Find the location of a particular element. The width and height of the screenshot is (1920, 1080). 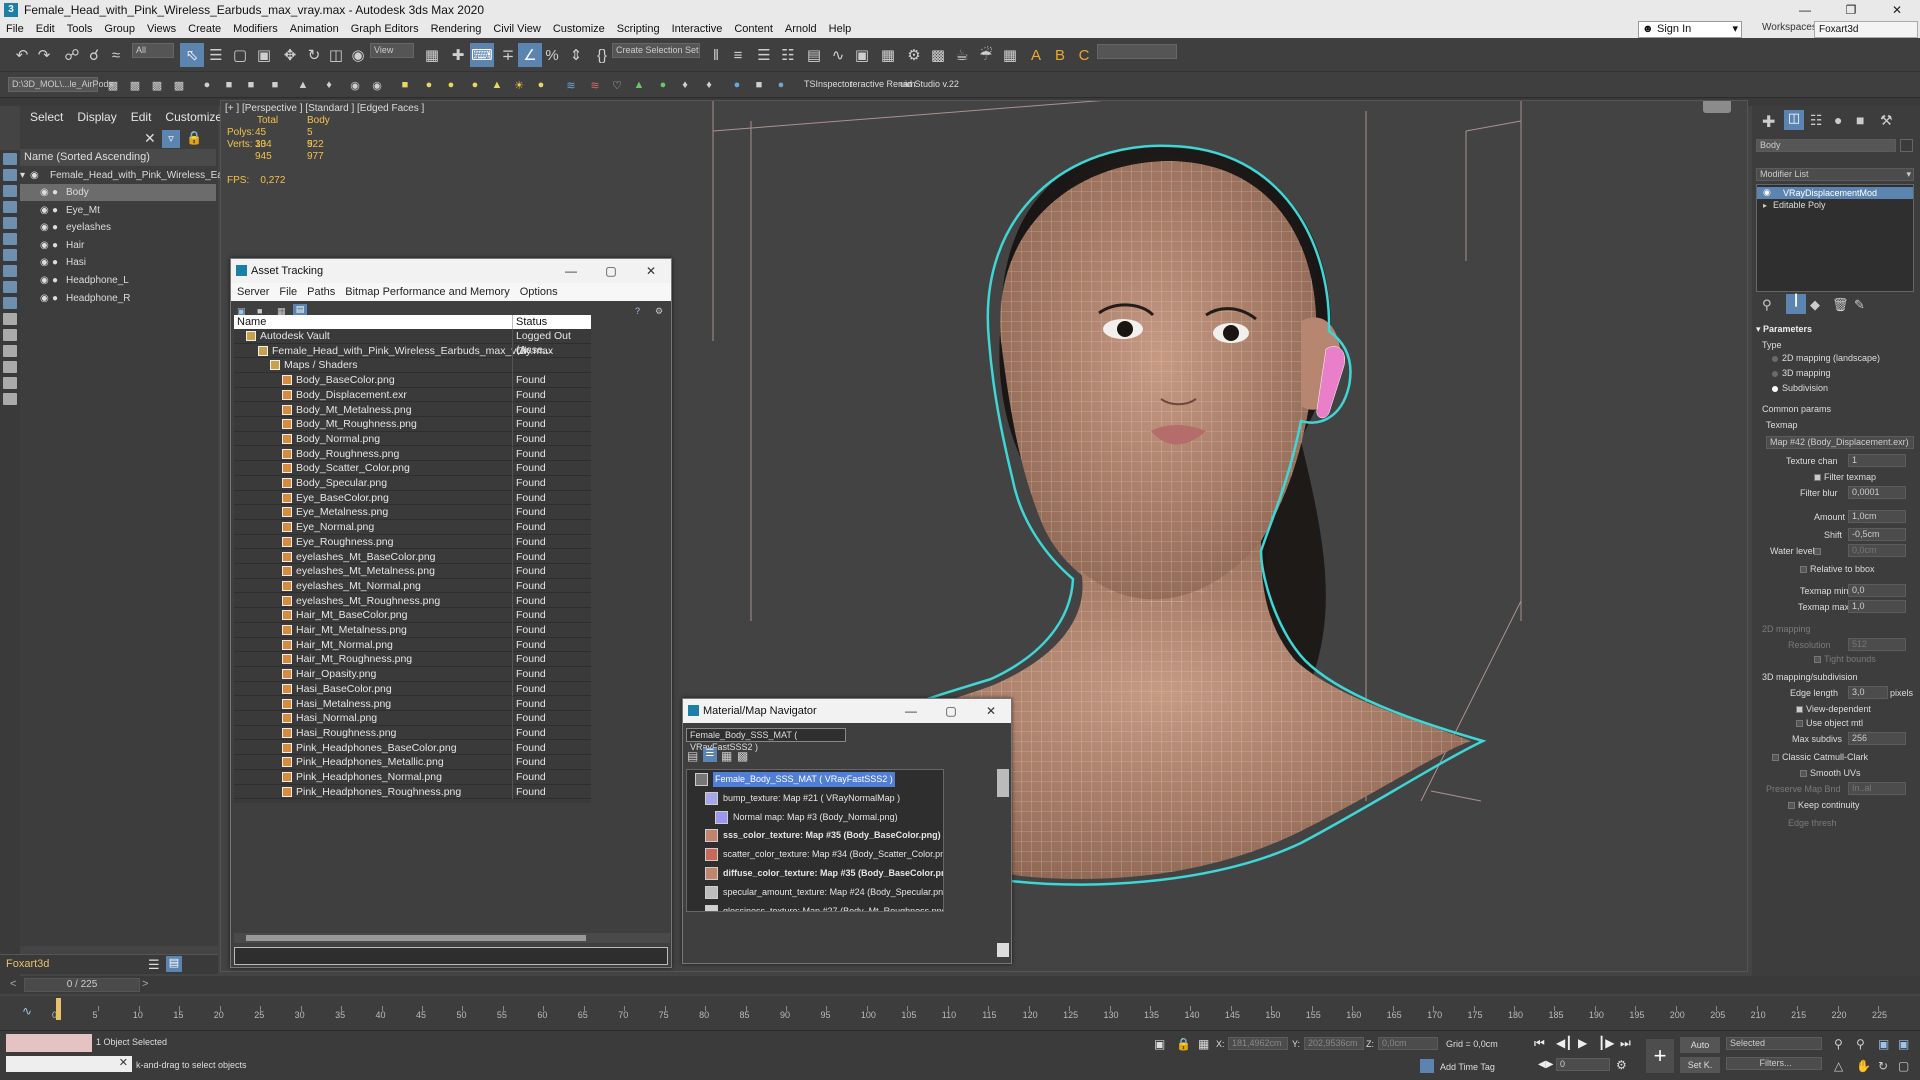

max-subdivs-spinner: 256 is located at coordinates (1877, 738).